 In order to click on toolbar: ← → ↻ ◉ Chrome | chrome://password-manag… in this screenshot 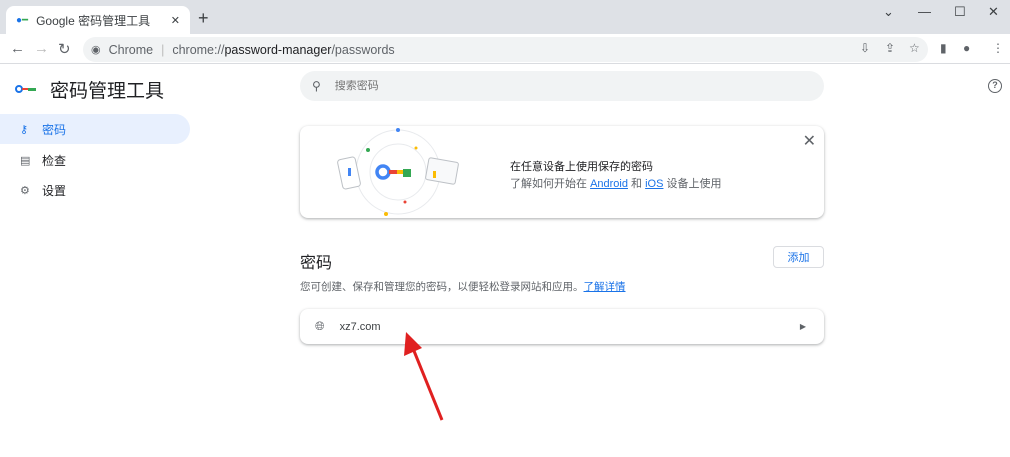, I will do `click(505, 49)`.